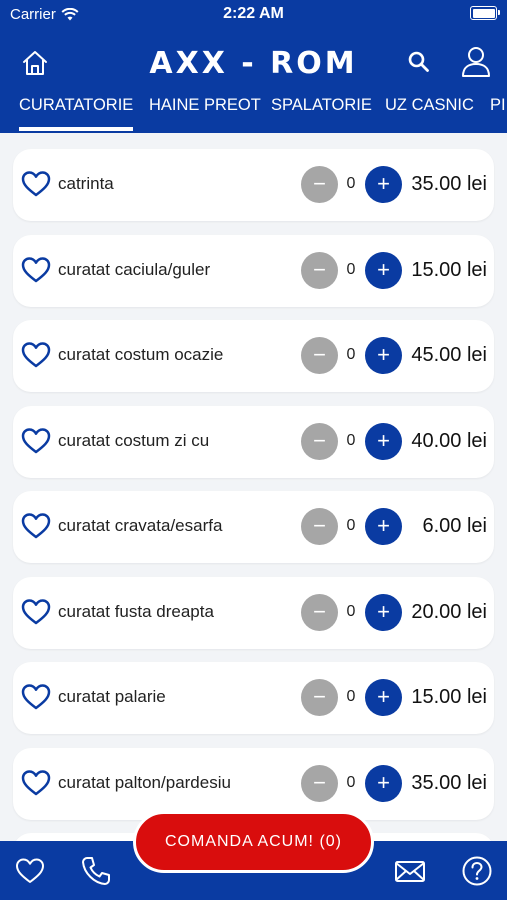 Image resolution: width=507 pixels, height=900 pixels. Describe the element at coordinates (253, 784) in the screenshot. I see `product-card: curatat palton/pardesiu − 0 + 35.00 lei` at that location.